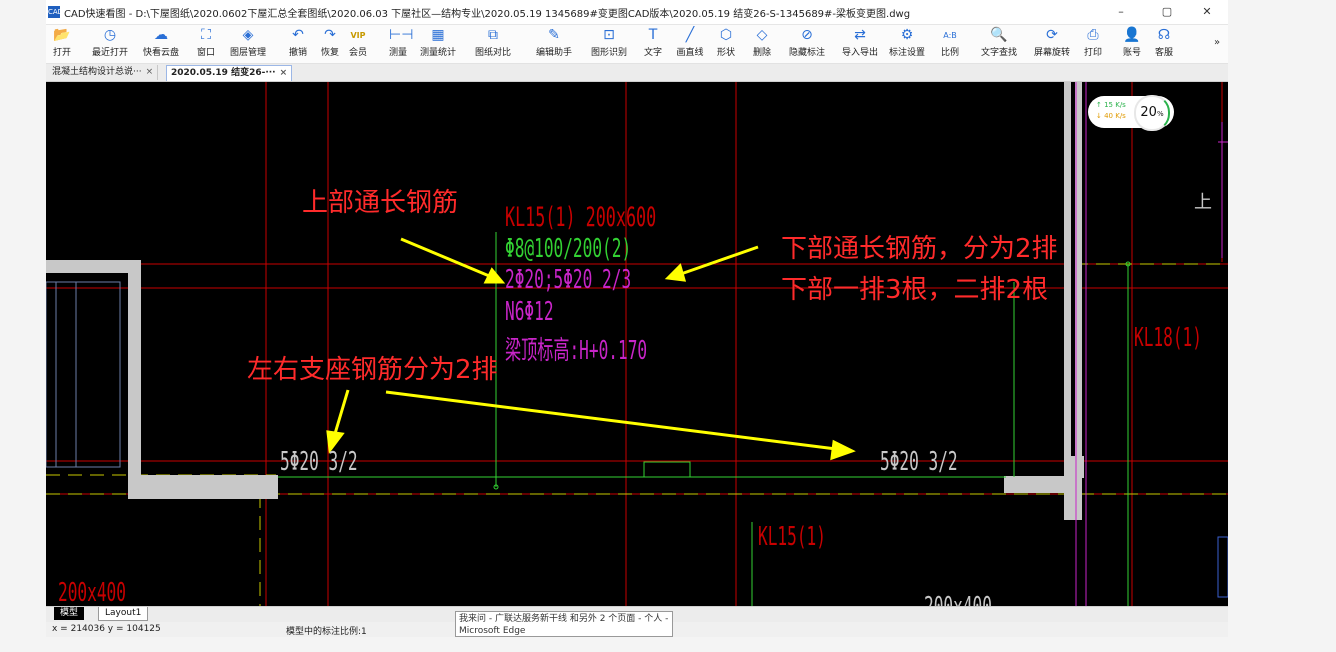 The height and width of the screenshot is (652, 1336). Describe the element at coordinates (529, 312) in the screenshot. I see `side-rebar-label: N6Φ12` at that location.